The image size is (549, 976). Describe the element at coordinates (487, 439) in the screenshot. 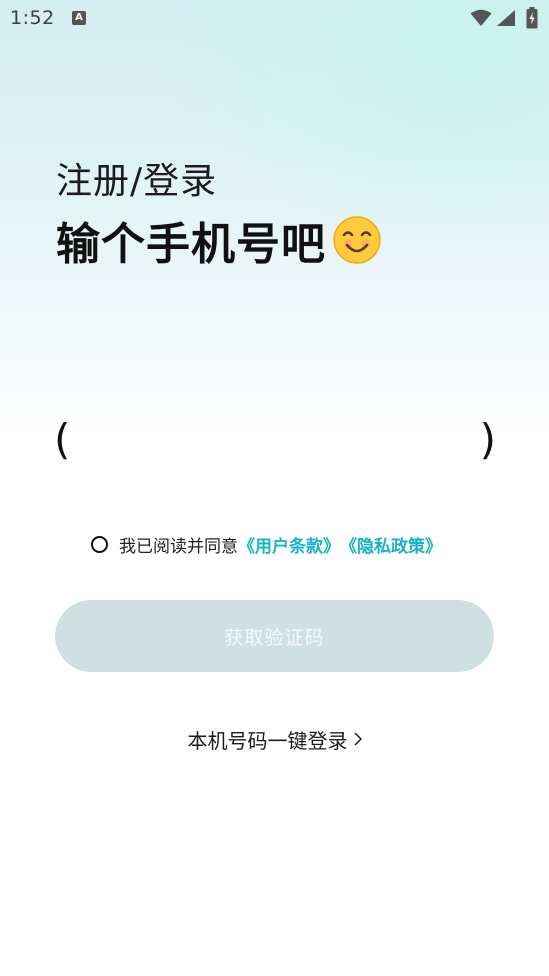

I see `phone-right-paren: )` at that location.